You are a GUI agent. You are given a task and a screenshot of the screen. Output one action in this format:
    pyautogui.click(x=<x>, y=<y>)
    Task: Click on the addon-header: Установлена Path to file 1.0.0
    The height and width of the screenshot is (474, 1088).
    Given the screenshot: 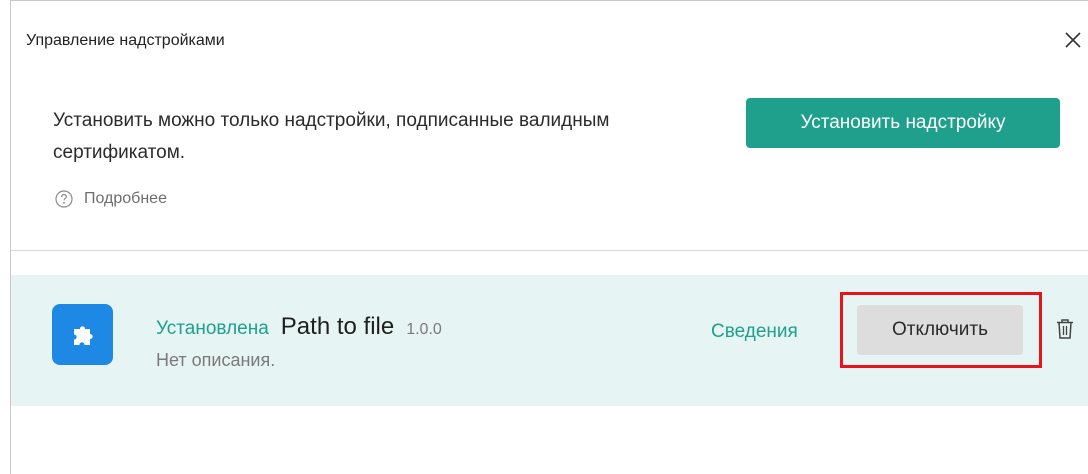 What is the action you would take?
    pyautogui.click(x=299, y=327)
    